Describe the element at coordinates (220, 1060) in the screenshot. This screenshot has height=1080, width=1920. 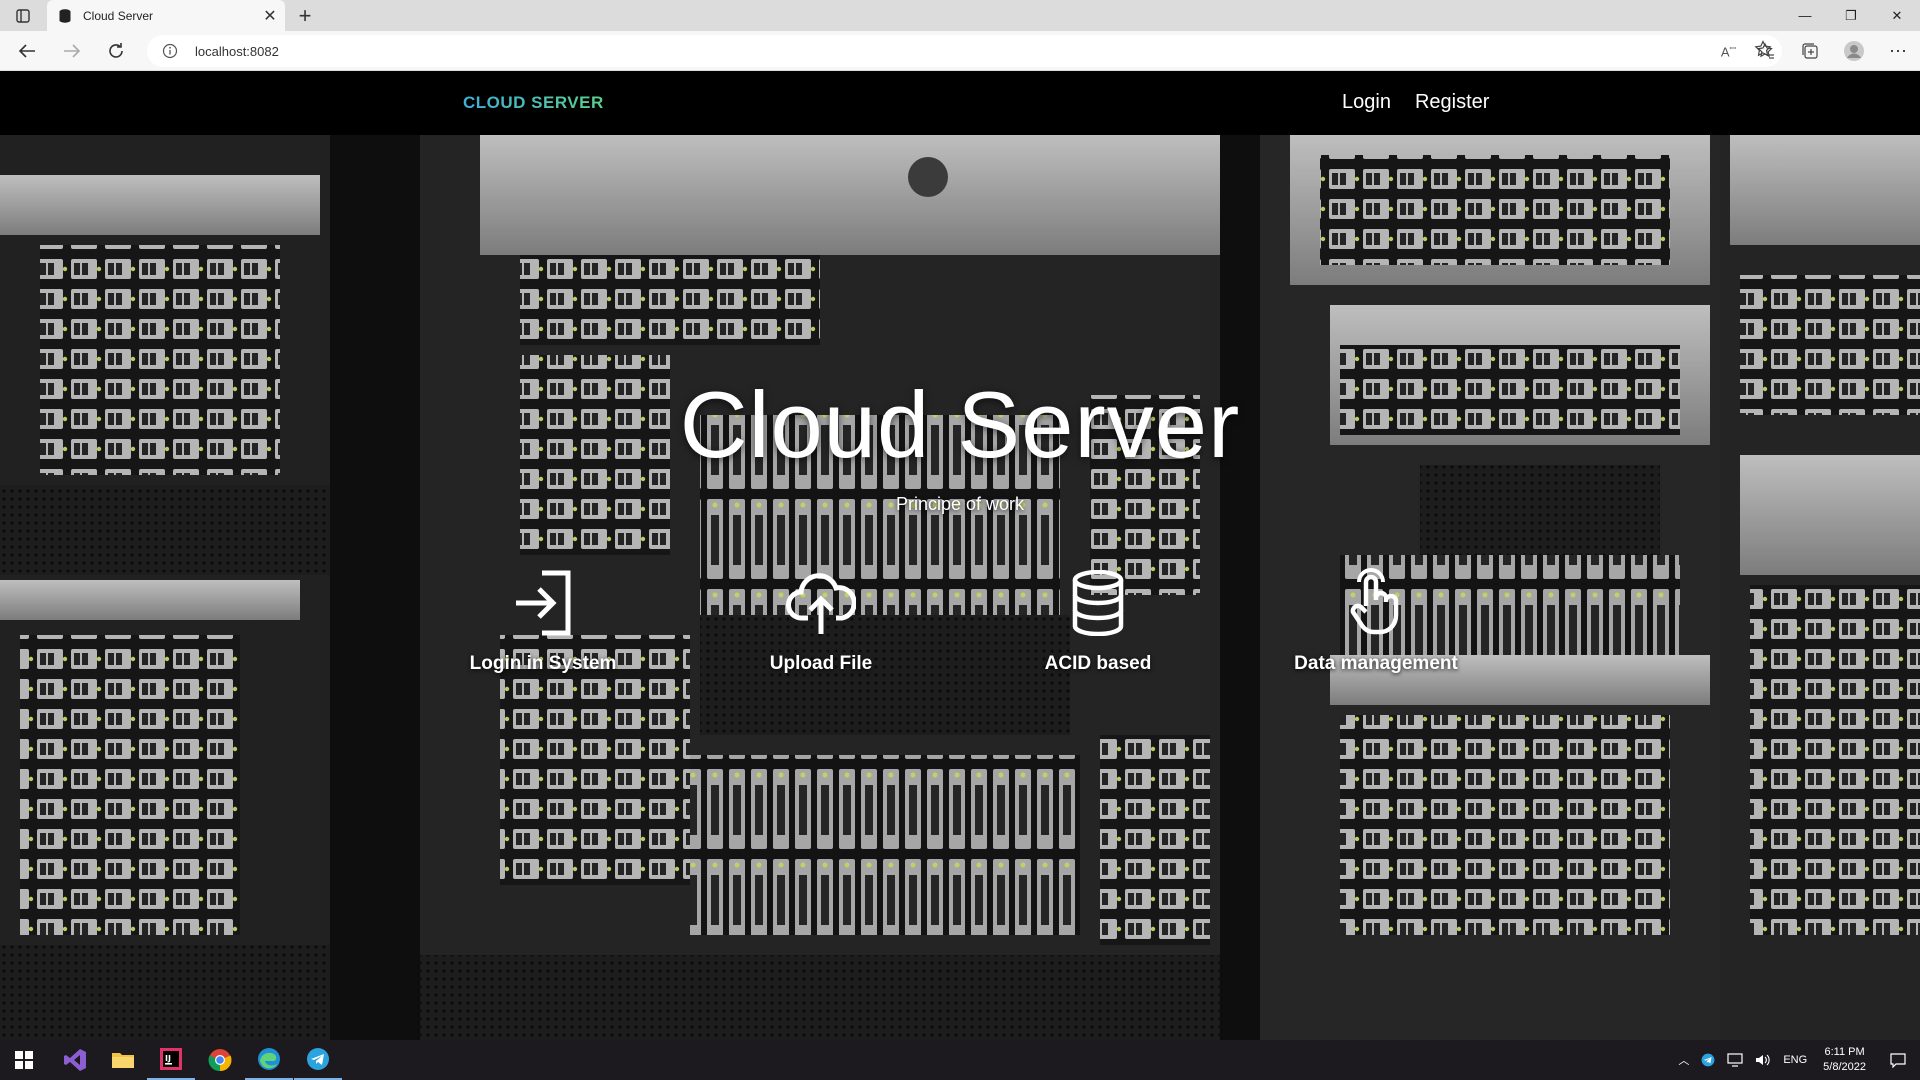
I see `chrome-icon` at that location.